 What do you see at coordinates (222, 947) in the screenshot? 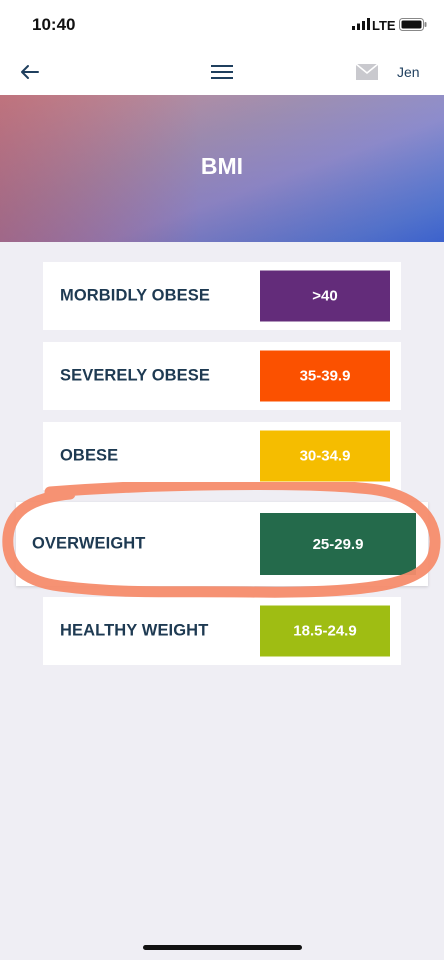
I see `home-indicator` at bounding box center [222, 947].